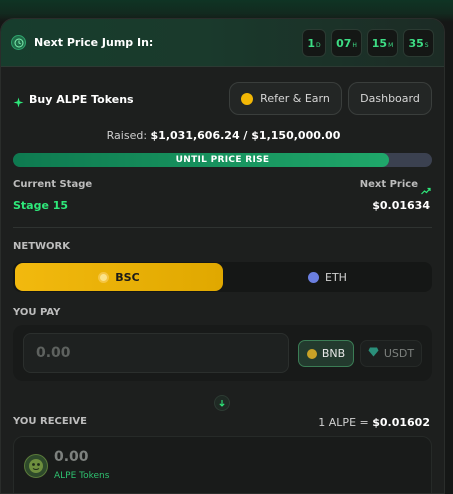  I want to click on current-stage-value: Stage 15, so click(41, 205).